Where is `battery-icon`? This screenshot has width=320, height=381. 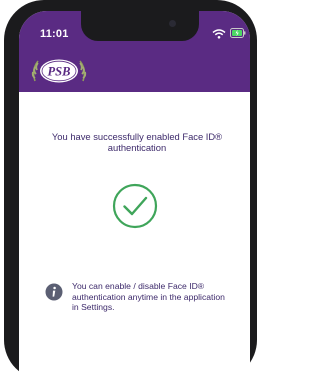
battery-icon is located at coordinates (238, 33).